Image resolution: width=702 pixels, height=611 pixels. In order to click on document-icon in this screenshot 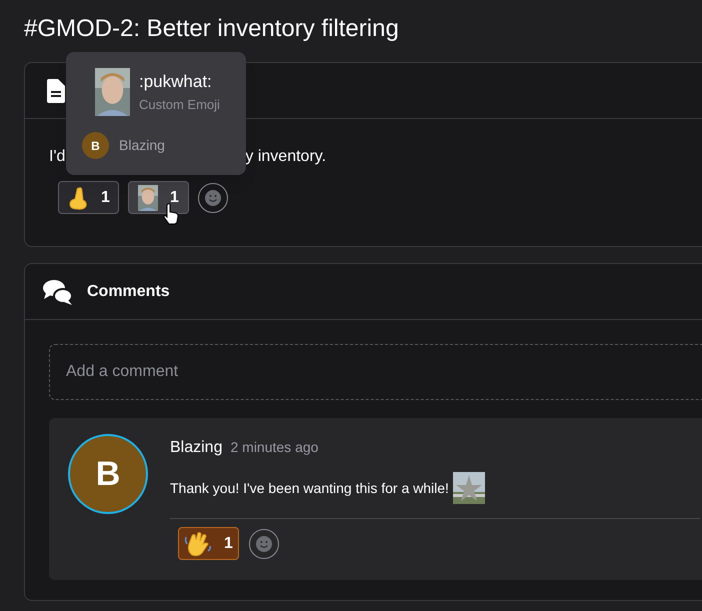, I will do `click(56, 90)`.